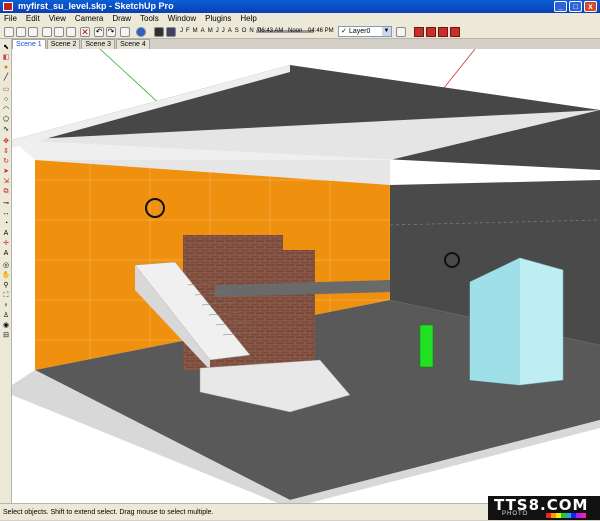 The width and height of the screenshot is (600, 521). Describe the element at coordinates (6, 253) in the screenshot. I see `3d-text-icon: A` at that location.